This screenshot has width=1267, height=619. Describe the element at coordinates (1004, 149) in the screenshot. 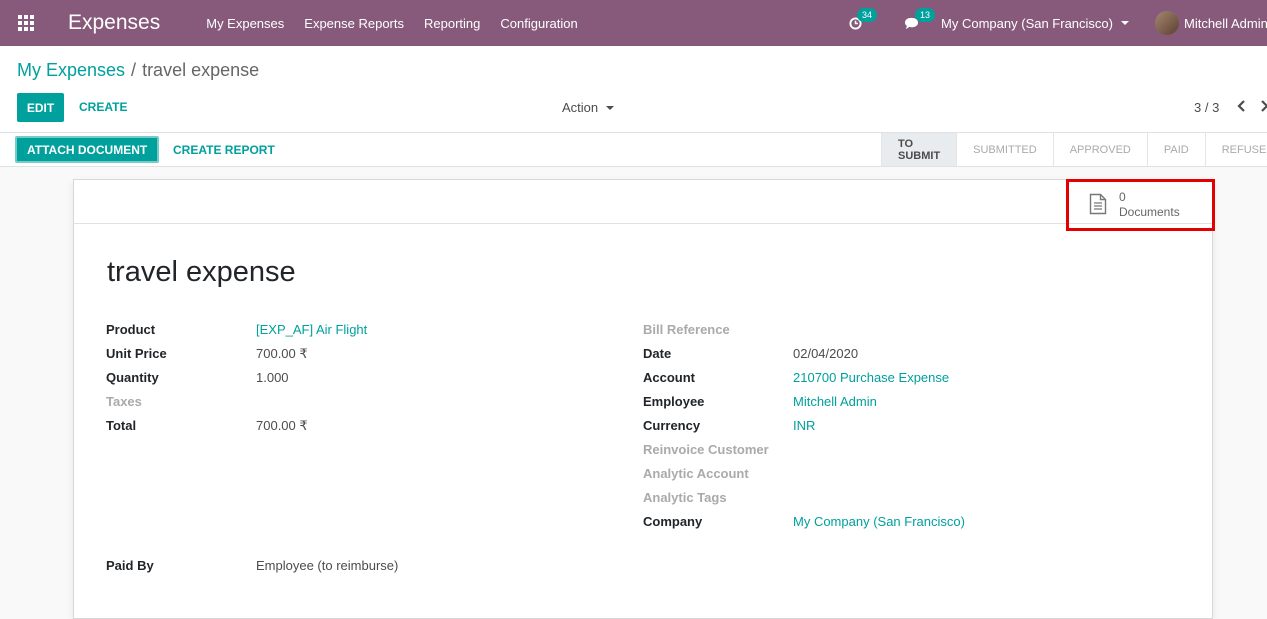

I see `stage-submitted: SUBMITTED` at that location.